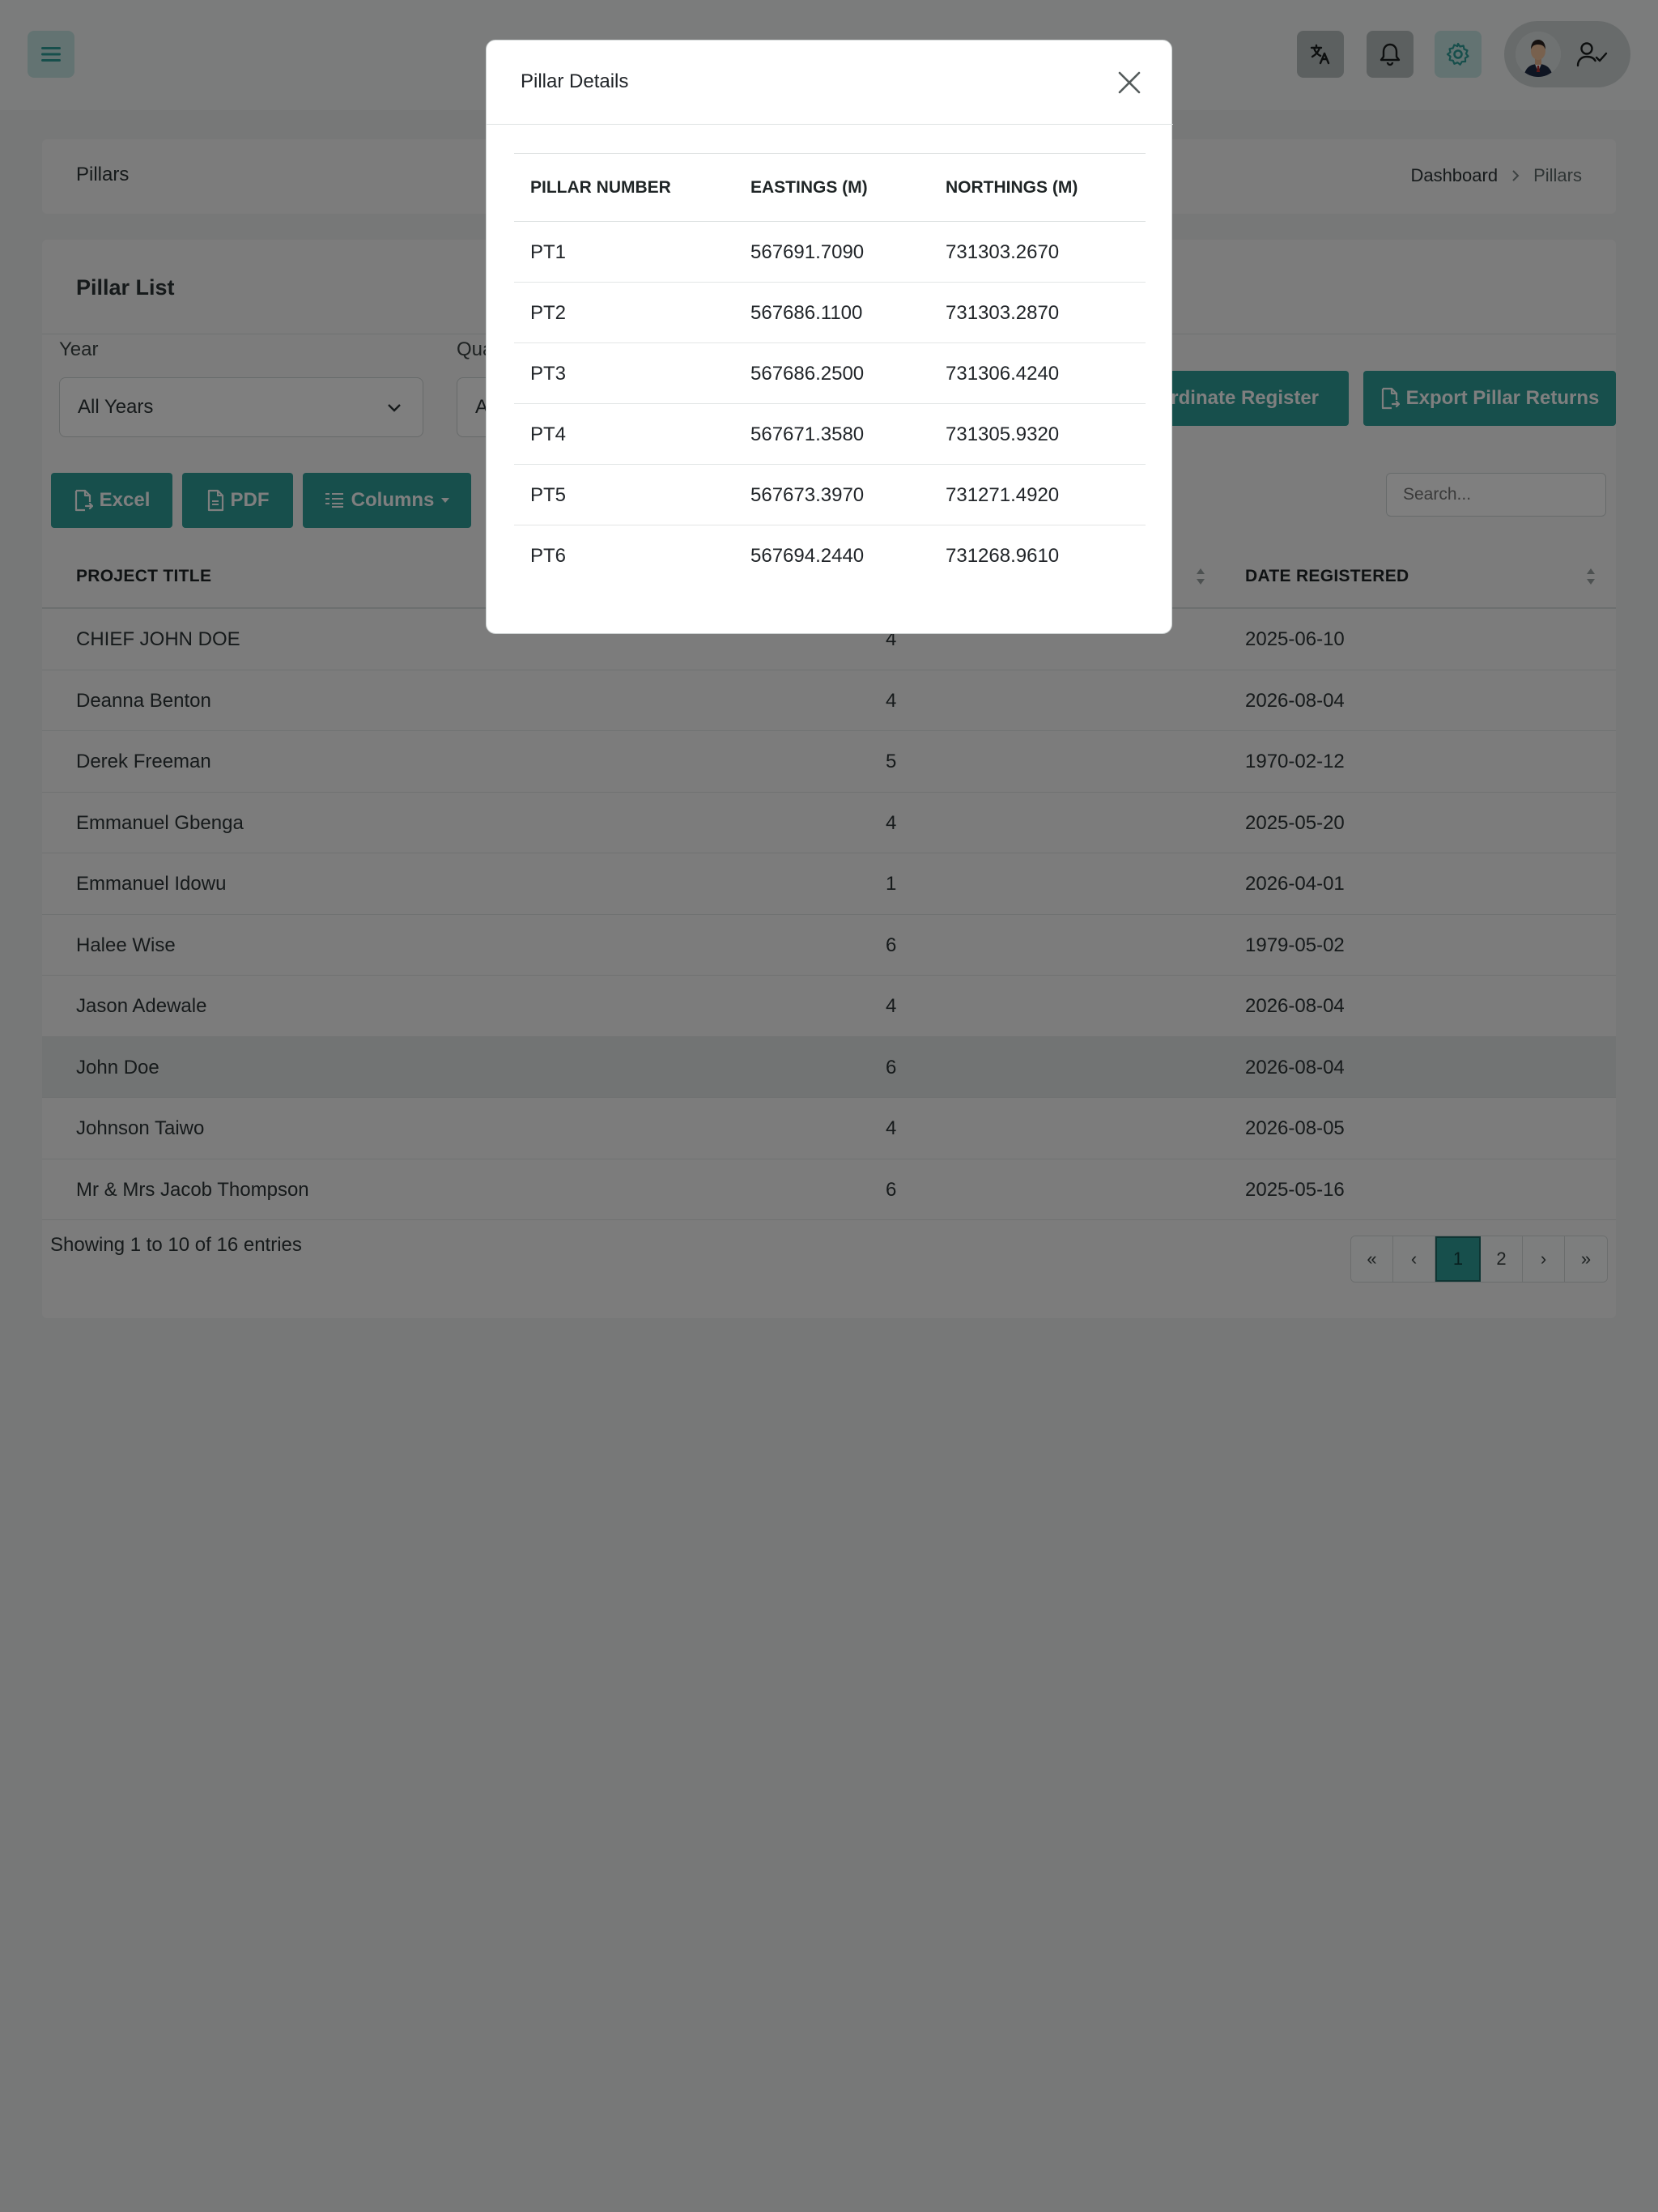 The height and width of the screenshot is (2212, 1658). Describe the element at coordinates (548, 434) in the screenshot. I see `cell-pillar-number: PT4` at that location.